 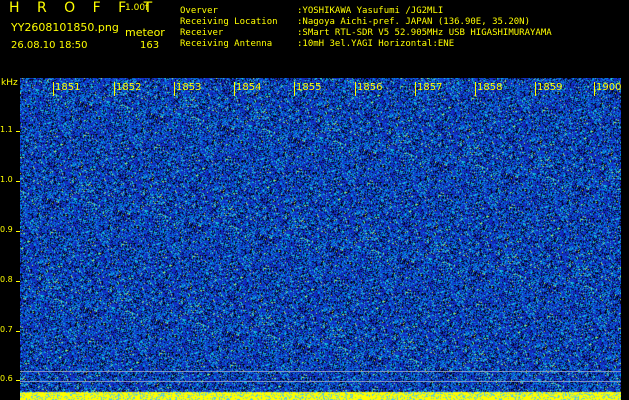 What do you see at coordinates (202, 33) in the screenshot?
I see `info-label: Receiver` at bounding box center [202, 33].